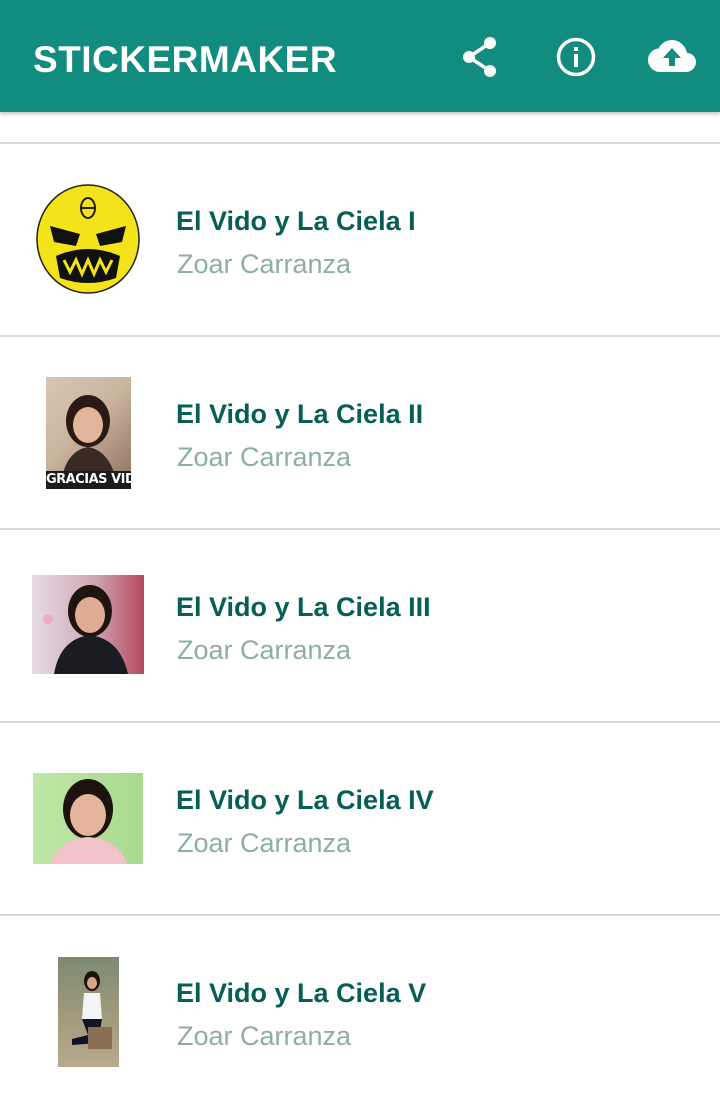 The height and width of the screenshot is (1106, 720). I want to click on pack-thumbnail-yellow-face, so click(88, 239).